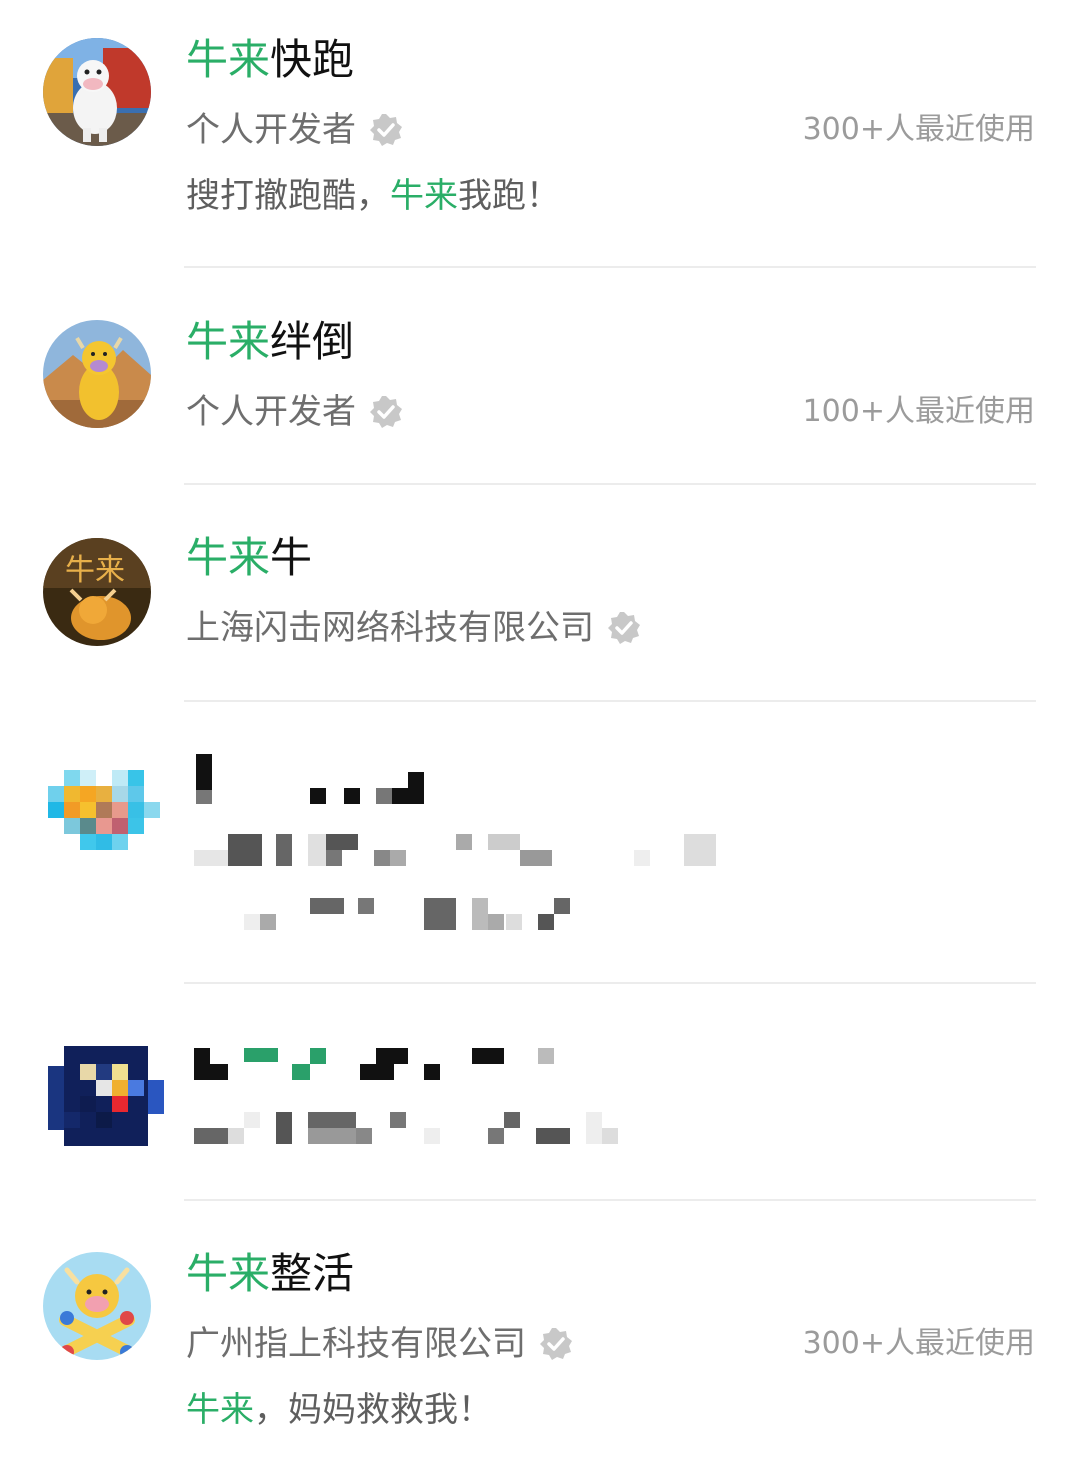  Describe the element at coordinates (312, 59) in the screenshot. I see `title-rest: 快跑` at that location.